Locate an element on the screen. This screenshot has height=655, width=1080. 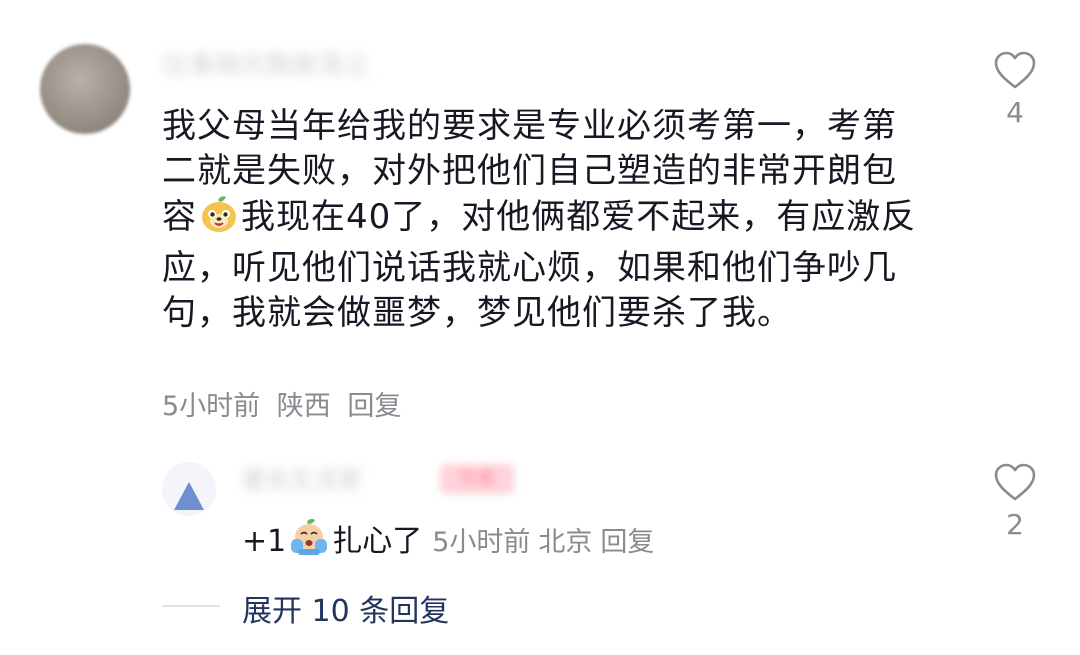
reply-button: 回复 is located at coordinates (374, 406).